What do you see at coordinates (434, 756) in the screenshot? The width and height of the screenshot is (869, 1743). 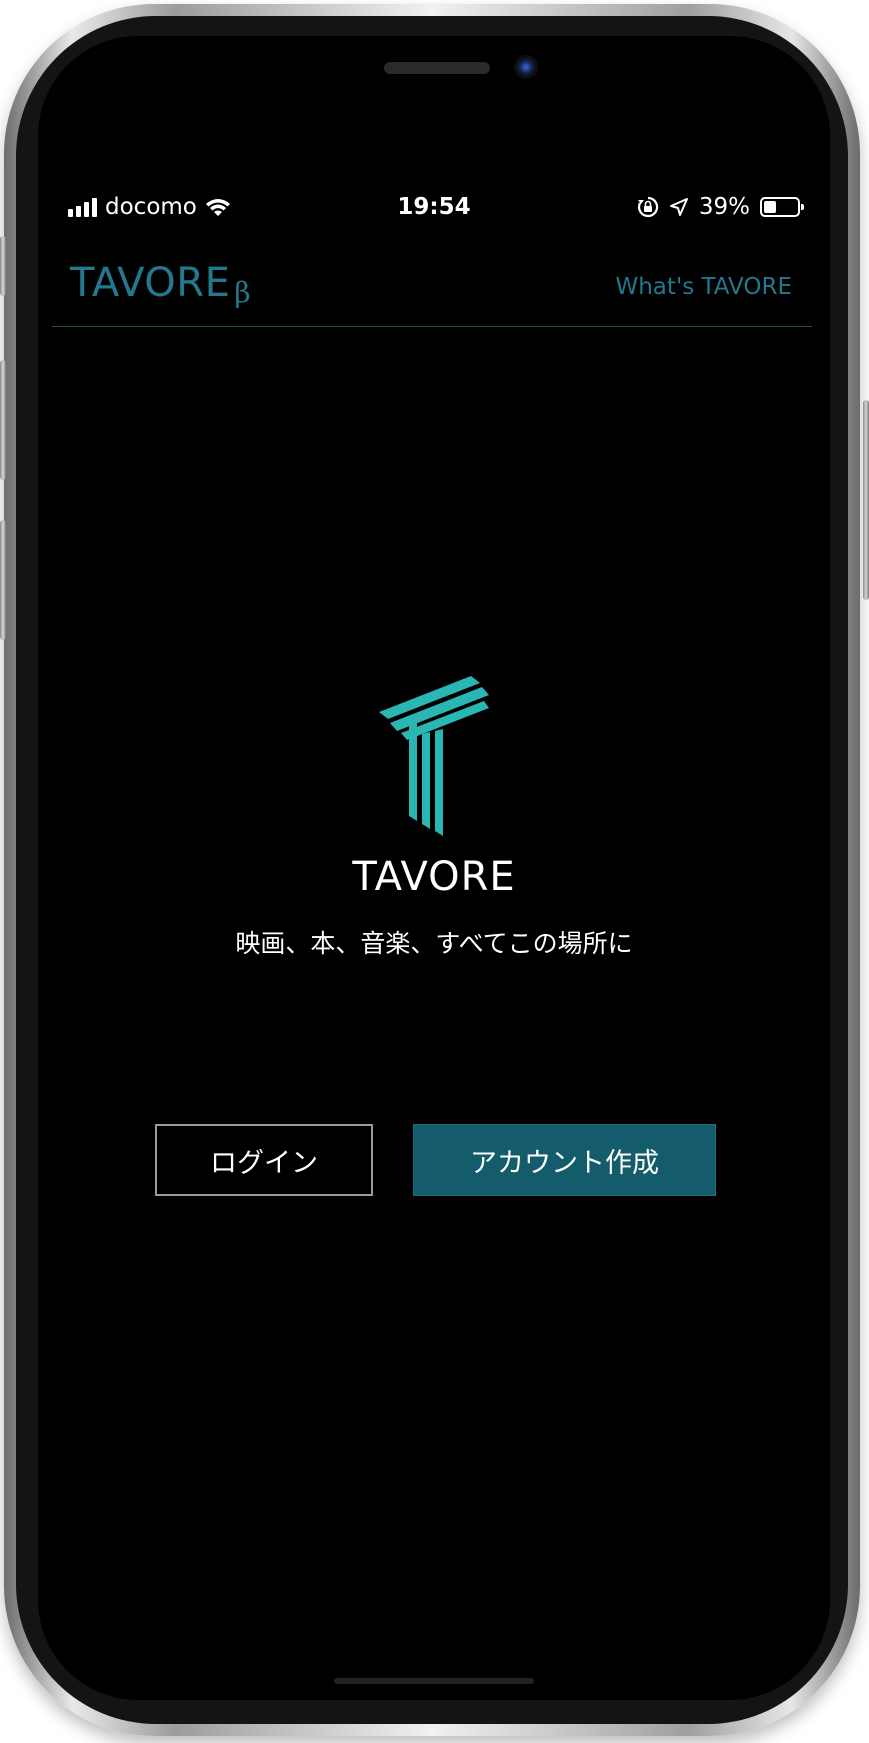 I see `tavore-logo-icon` at bounding box center [434, 756].